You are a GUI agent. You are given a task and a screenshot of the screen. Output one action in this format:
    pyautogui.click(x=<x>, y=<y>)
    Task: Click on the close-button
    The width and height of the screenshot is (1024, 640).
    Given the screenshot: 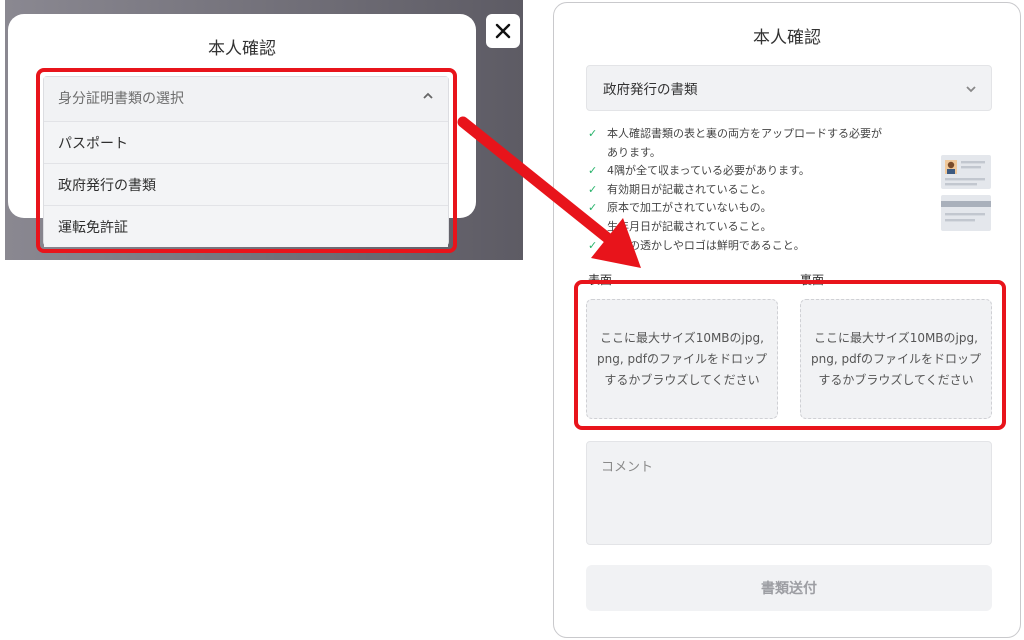 What is the action you would take?
    pyautogui.click(x=503, y=31)
    